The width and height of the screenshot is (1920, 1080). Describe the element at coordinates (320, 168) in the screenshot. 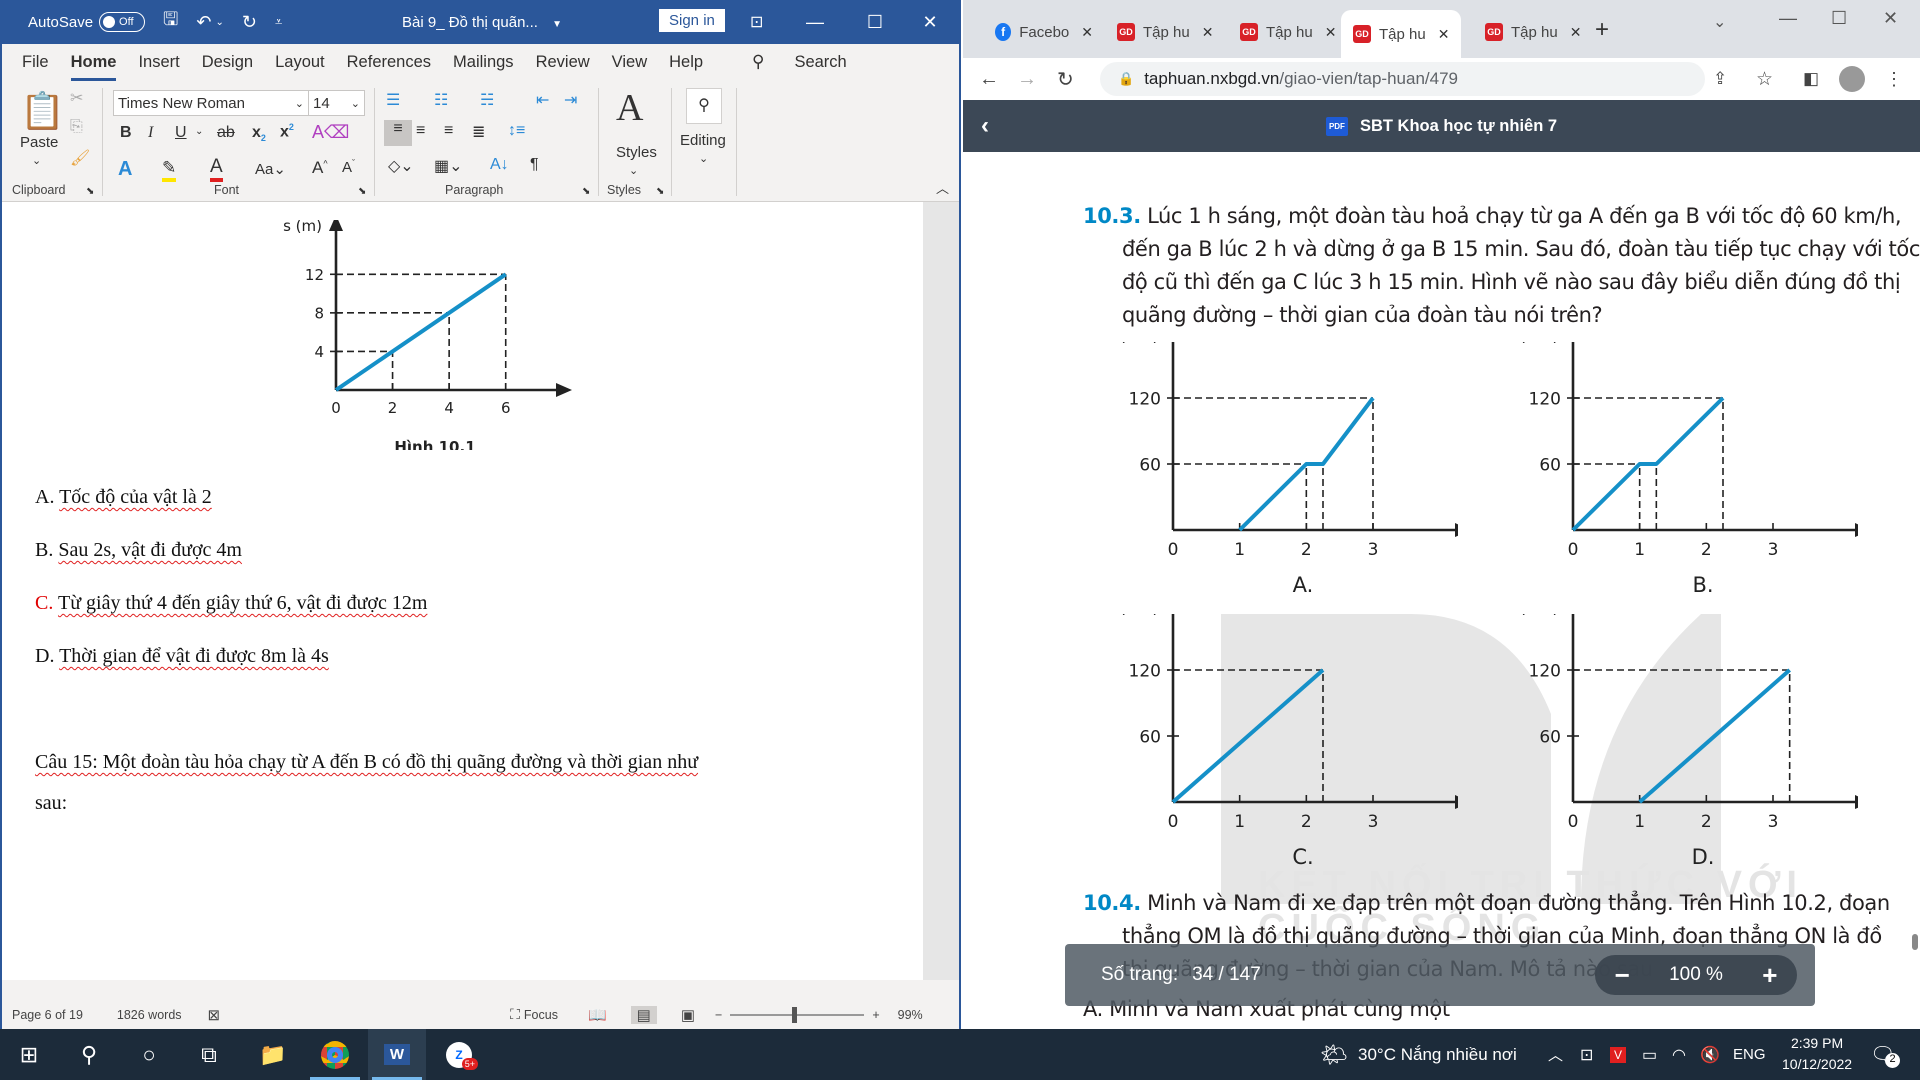

I see `grow-font-icon: A^` at that location.